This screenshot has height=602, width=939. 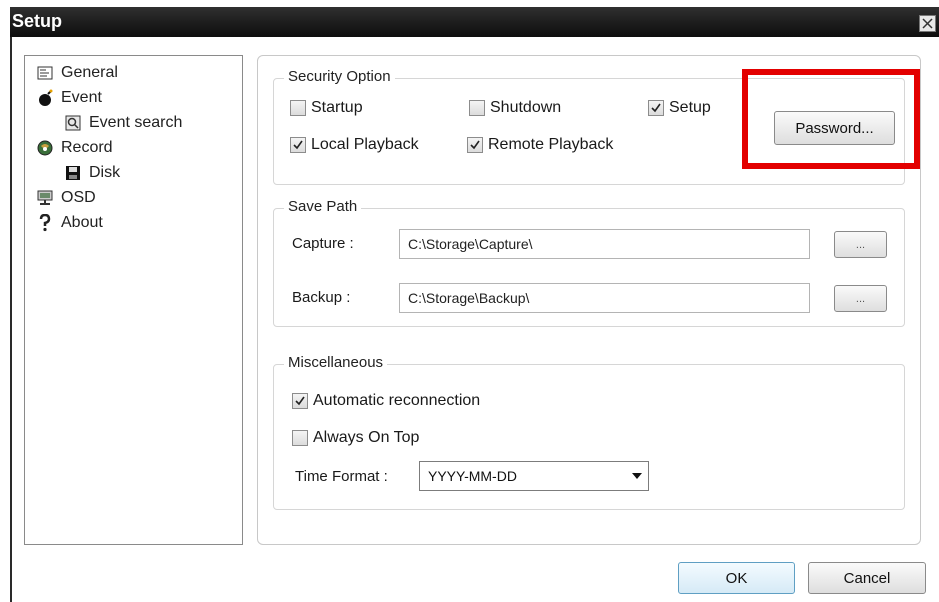 I want to click on event-icon, so click(x=45, y=98).